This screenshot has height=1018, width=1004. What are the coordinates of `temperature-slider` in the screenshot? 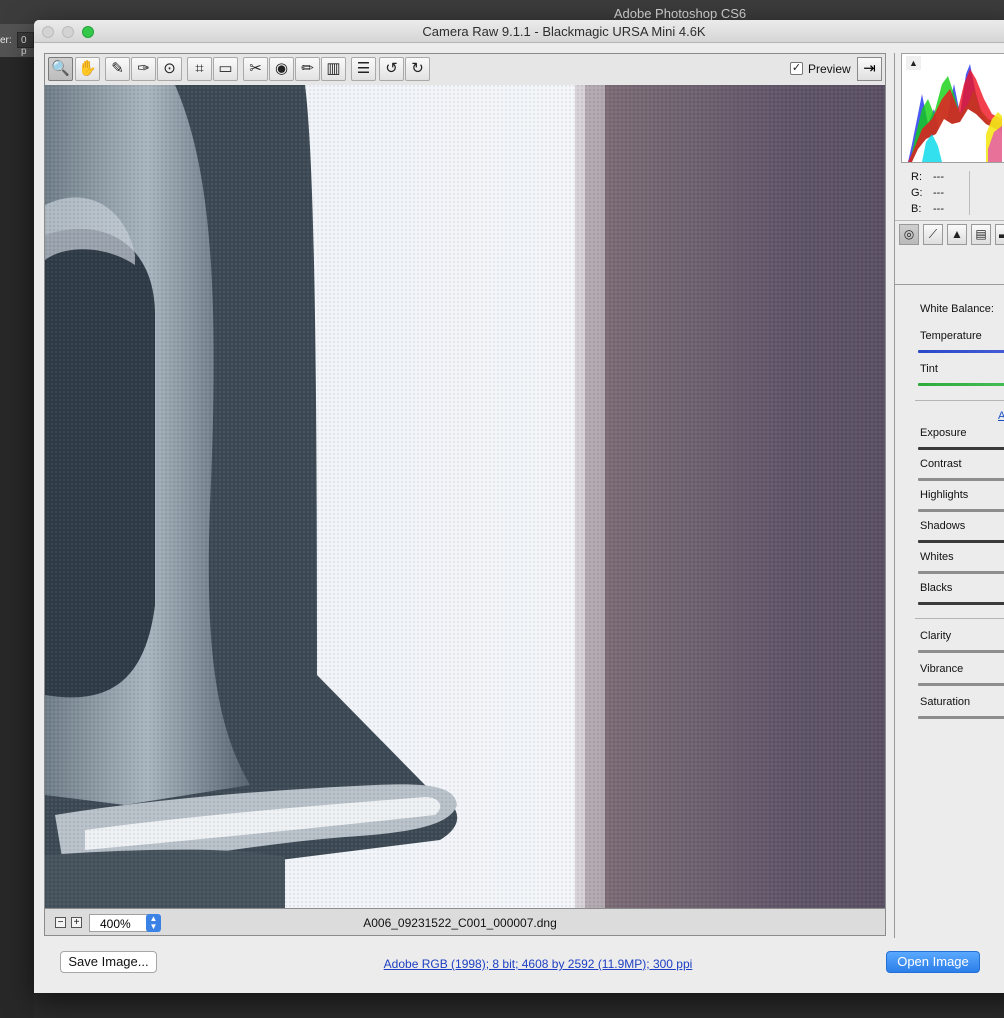 It's located at (961, 351).